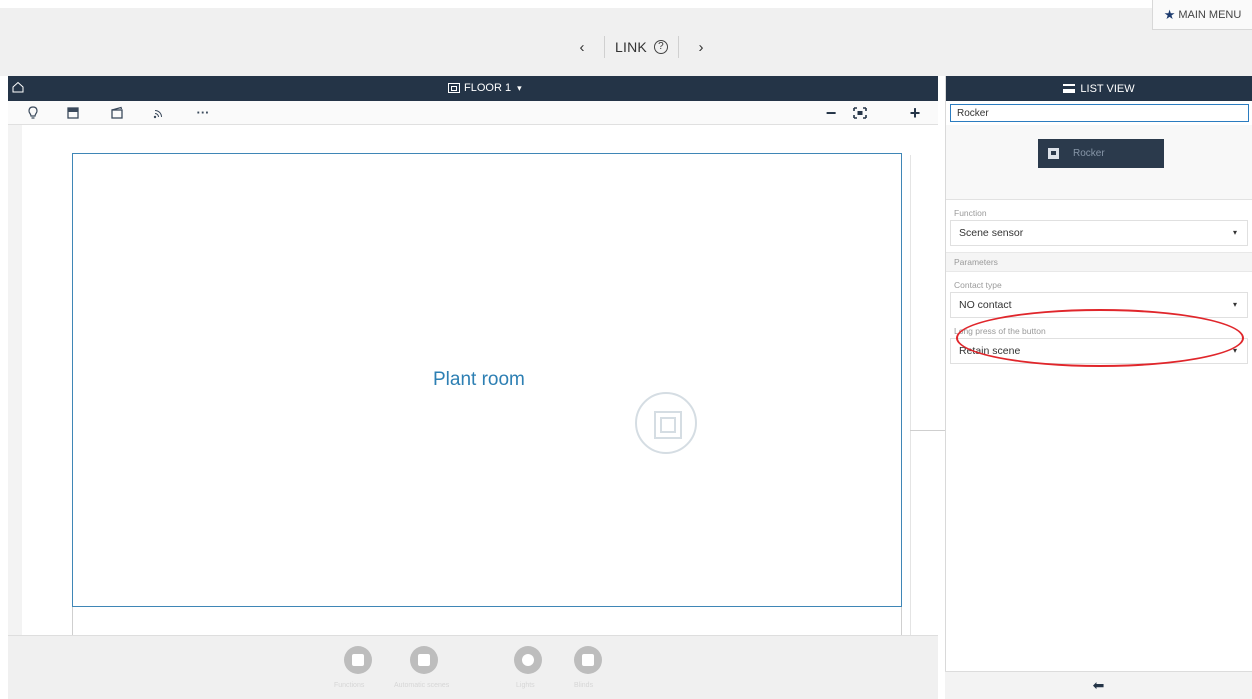 Image resolution: width=1252 pixels, height=699 pixels. What do you see at coordinates (1099, 233) in the screenshot?
I see `function-select: Scene sensor ▾` at bounding box center [1099, 233].